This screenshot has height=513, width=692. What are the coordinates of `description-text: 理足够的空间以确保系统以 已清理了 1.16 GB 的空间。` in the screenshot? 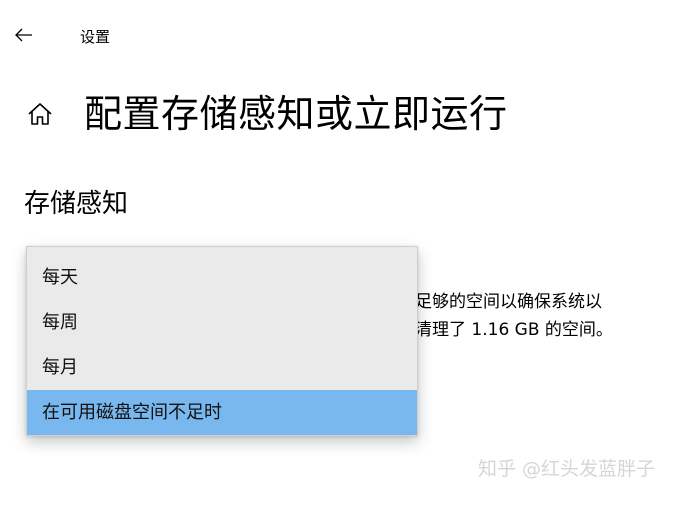 It's located at (505, 316).